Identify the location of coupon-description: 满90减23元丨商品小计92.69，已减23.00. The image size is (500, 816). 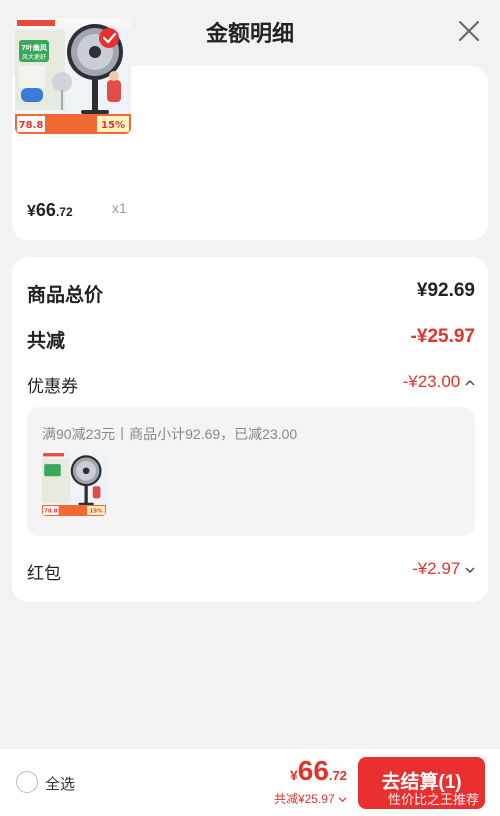
(170, 434).